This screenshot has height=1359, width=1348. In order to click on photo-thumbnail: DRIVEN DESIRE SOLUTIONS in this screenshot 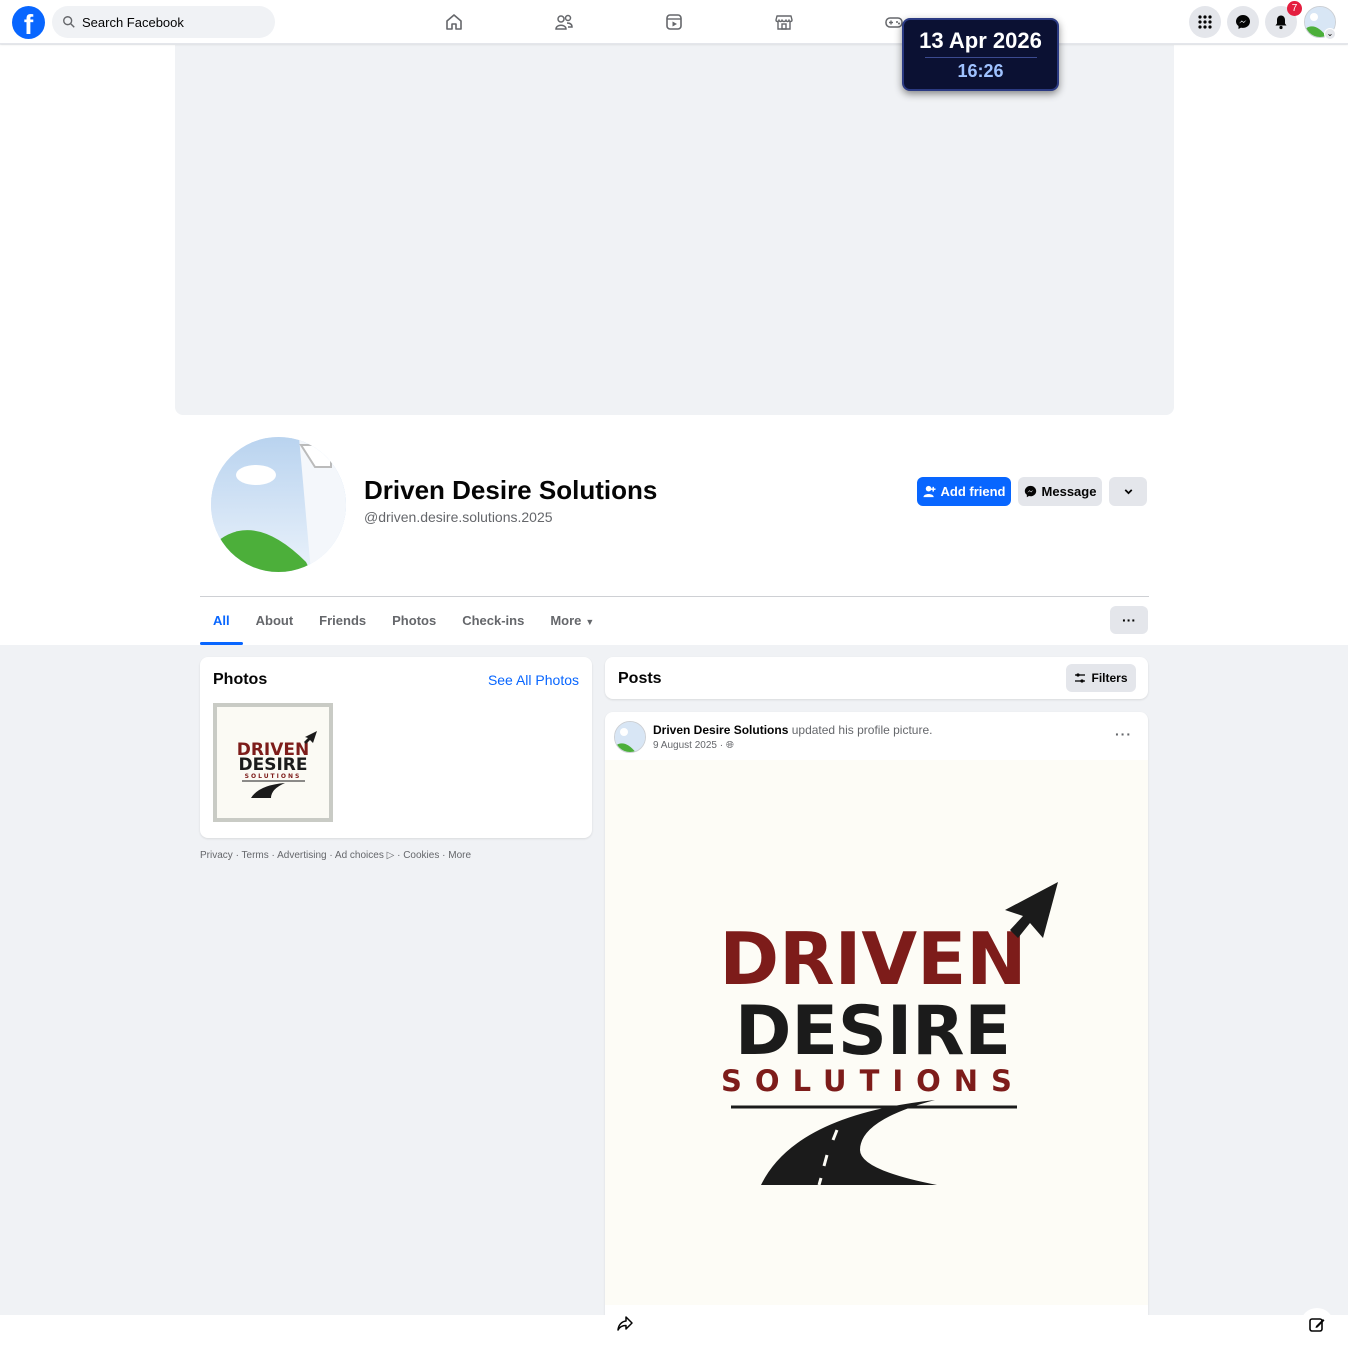, I will do `click(273, 762)`.